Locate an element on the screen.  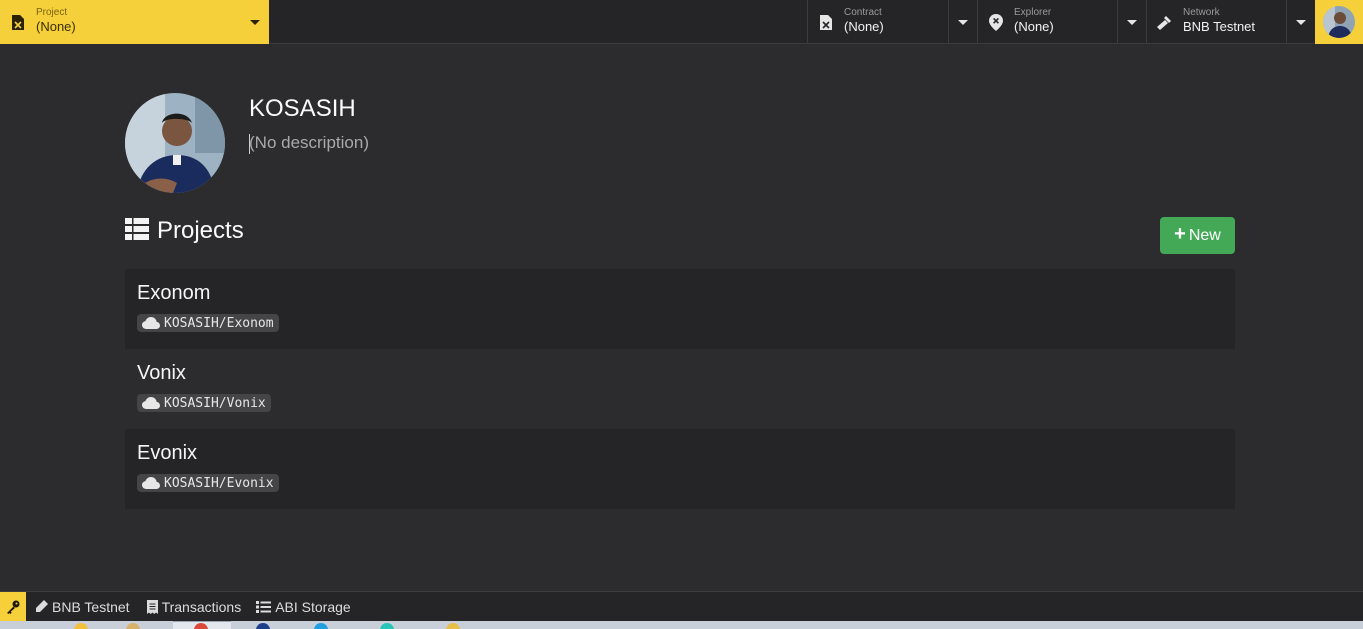
statusbar-abi-storage: ABI Storage is located at coordinates (303, 607).